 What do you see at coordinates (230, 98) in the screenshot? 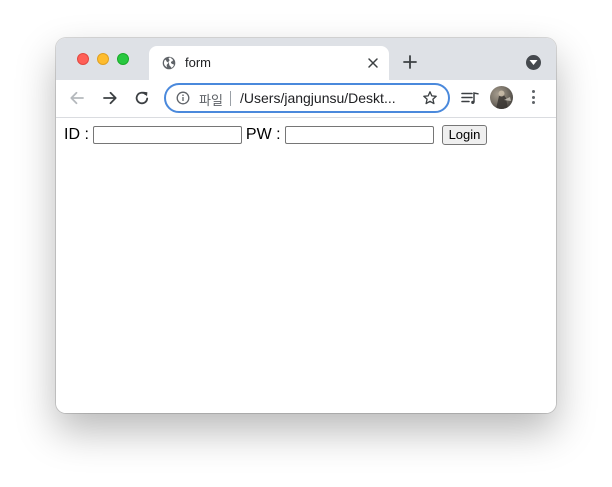
I see `omnibox-divider` at bounding box center [230, 98].